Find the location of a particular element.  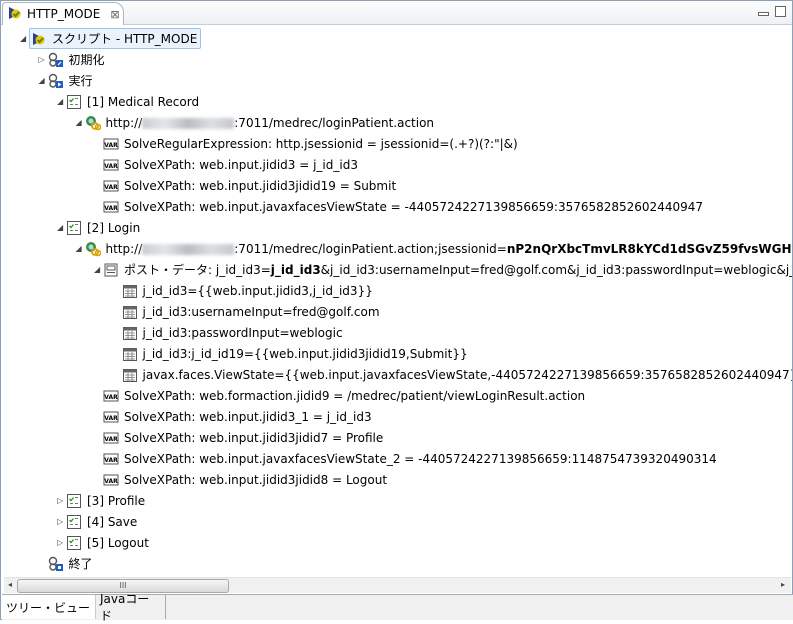

tree-item: ▷ [4] Save is located at coordinates (97, 521).